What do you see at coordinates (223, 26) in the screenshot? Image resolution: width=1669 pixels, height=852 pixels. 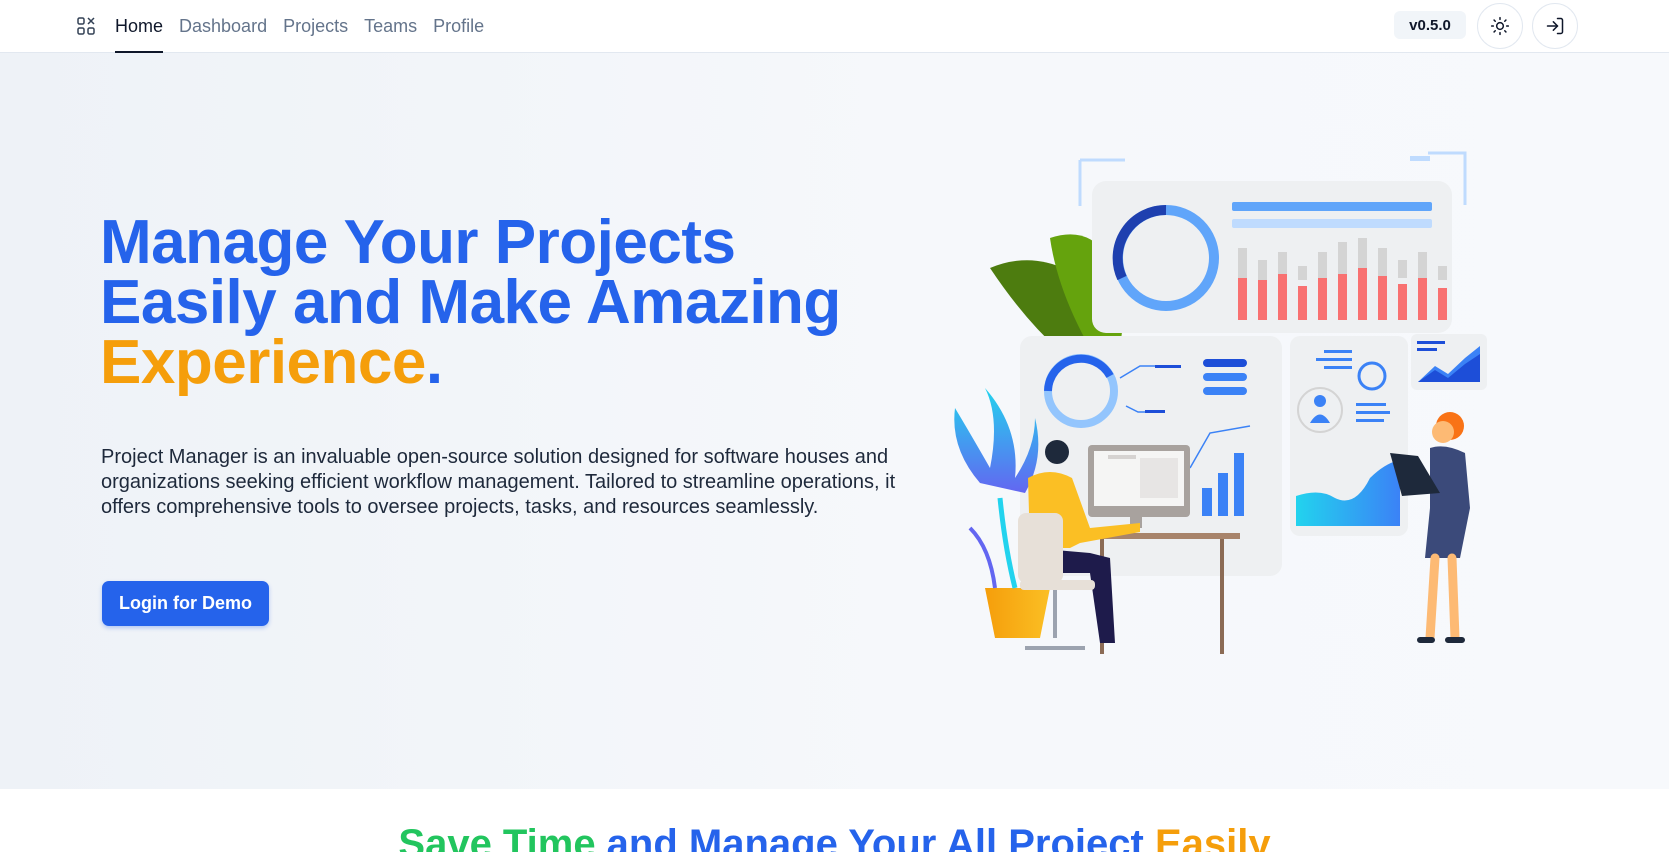 I see `nav-link-dashboard: Dashboard` at bounding box center [223, 26].